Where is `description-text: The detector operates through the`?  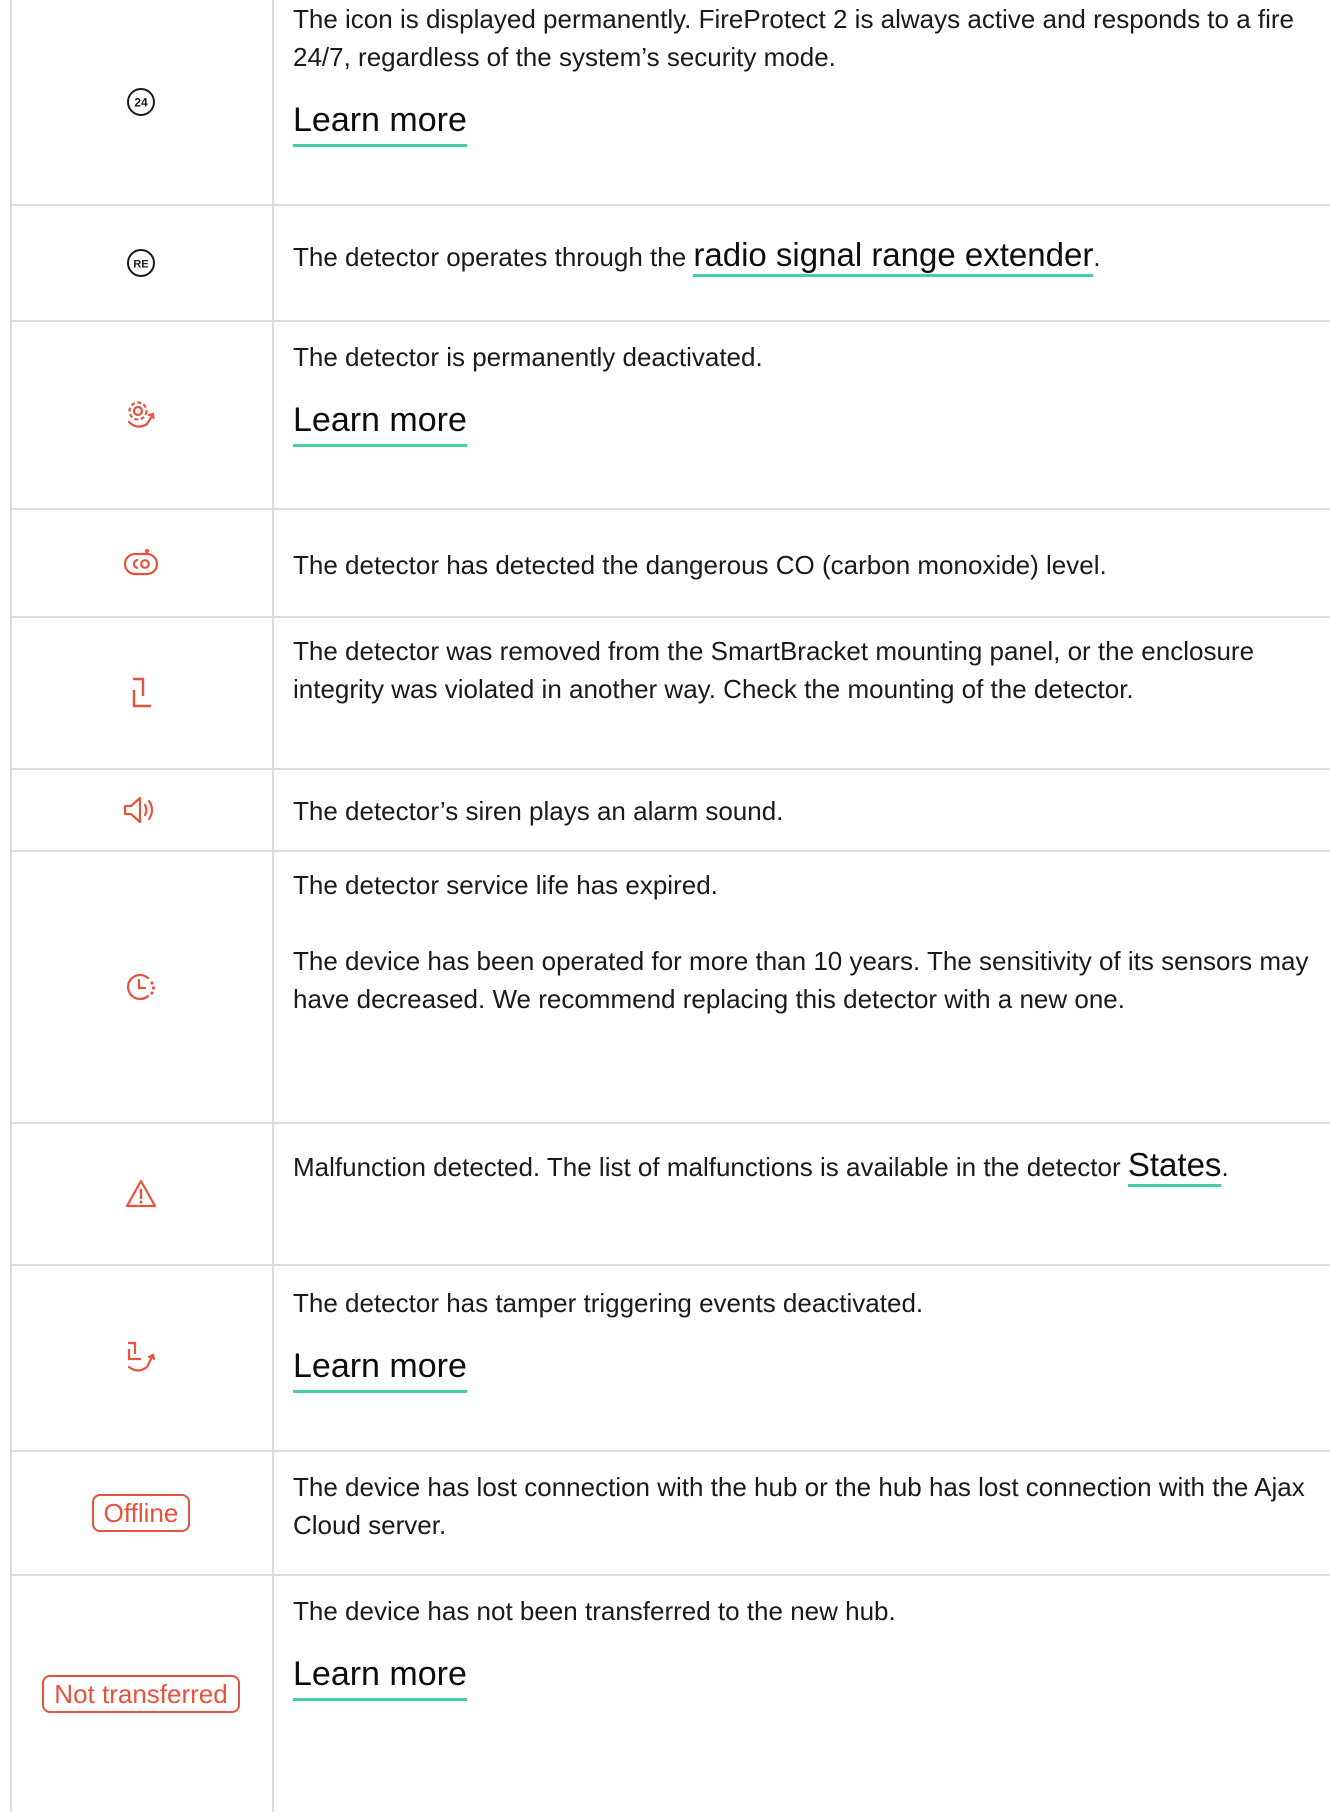 description-text: The detector operates through the is located at coordinates (493, 257).